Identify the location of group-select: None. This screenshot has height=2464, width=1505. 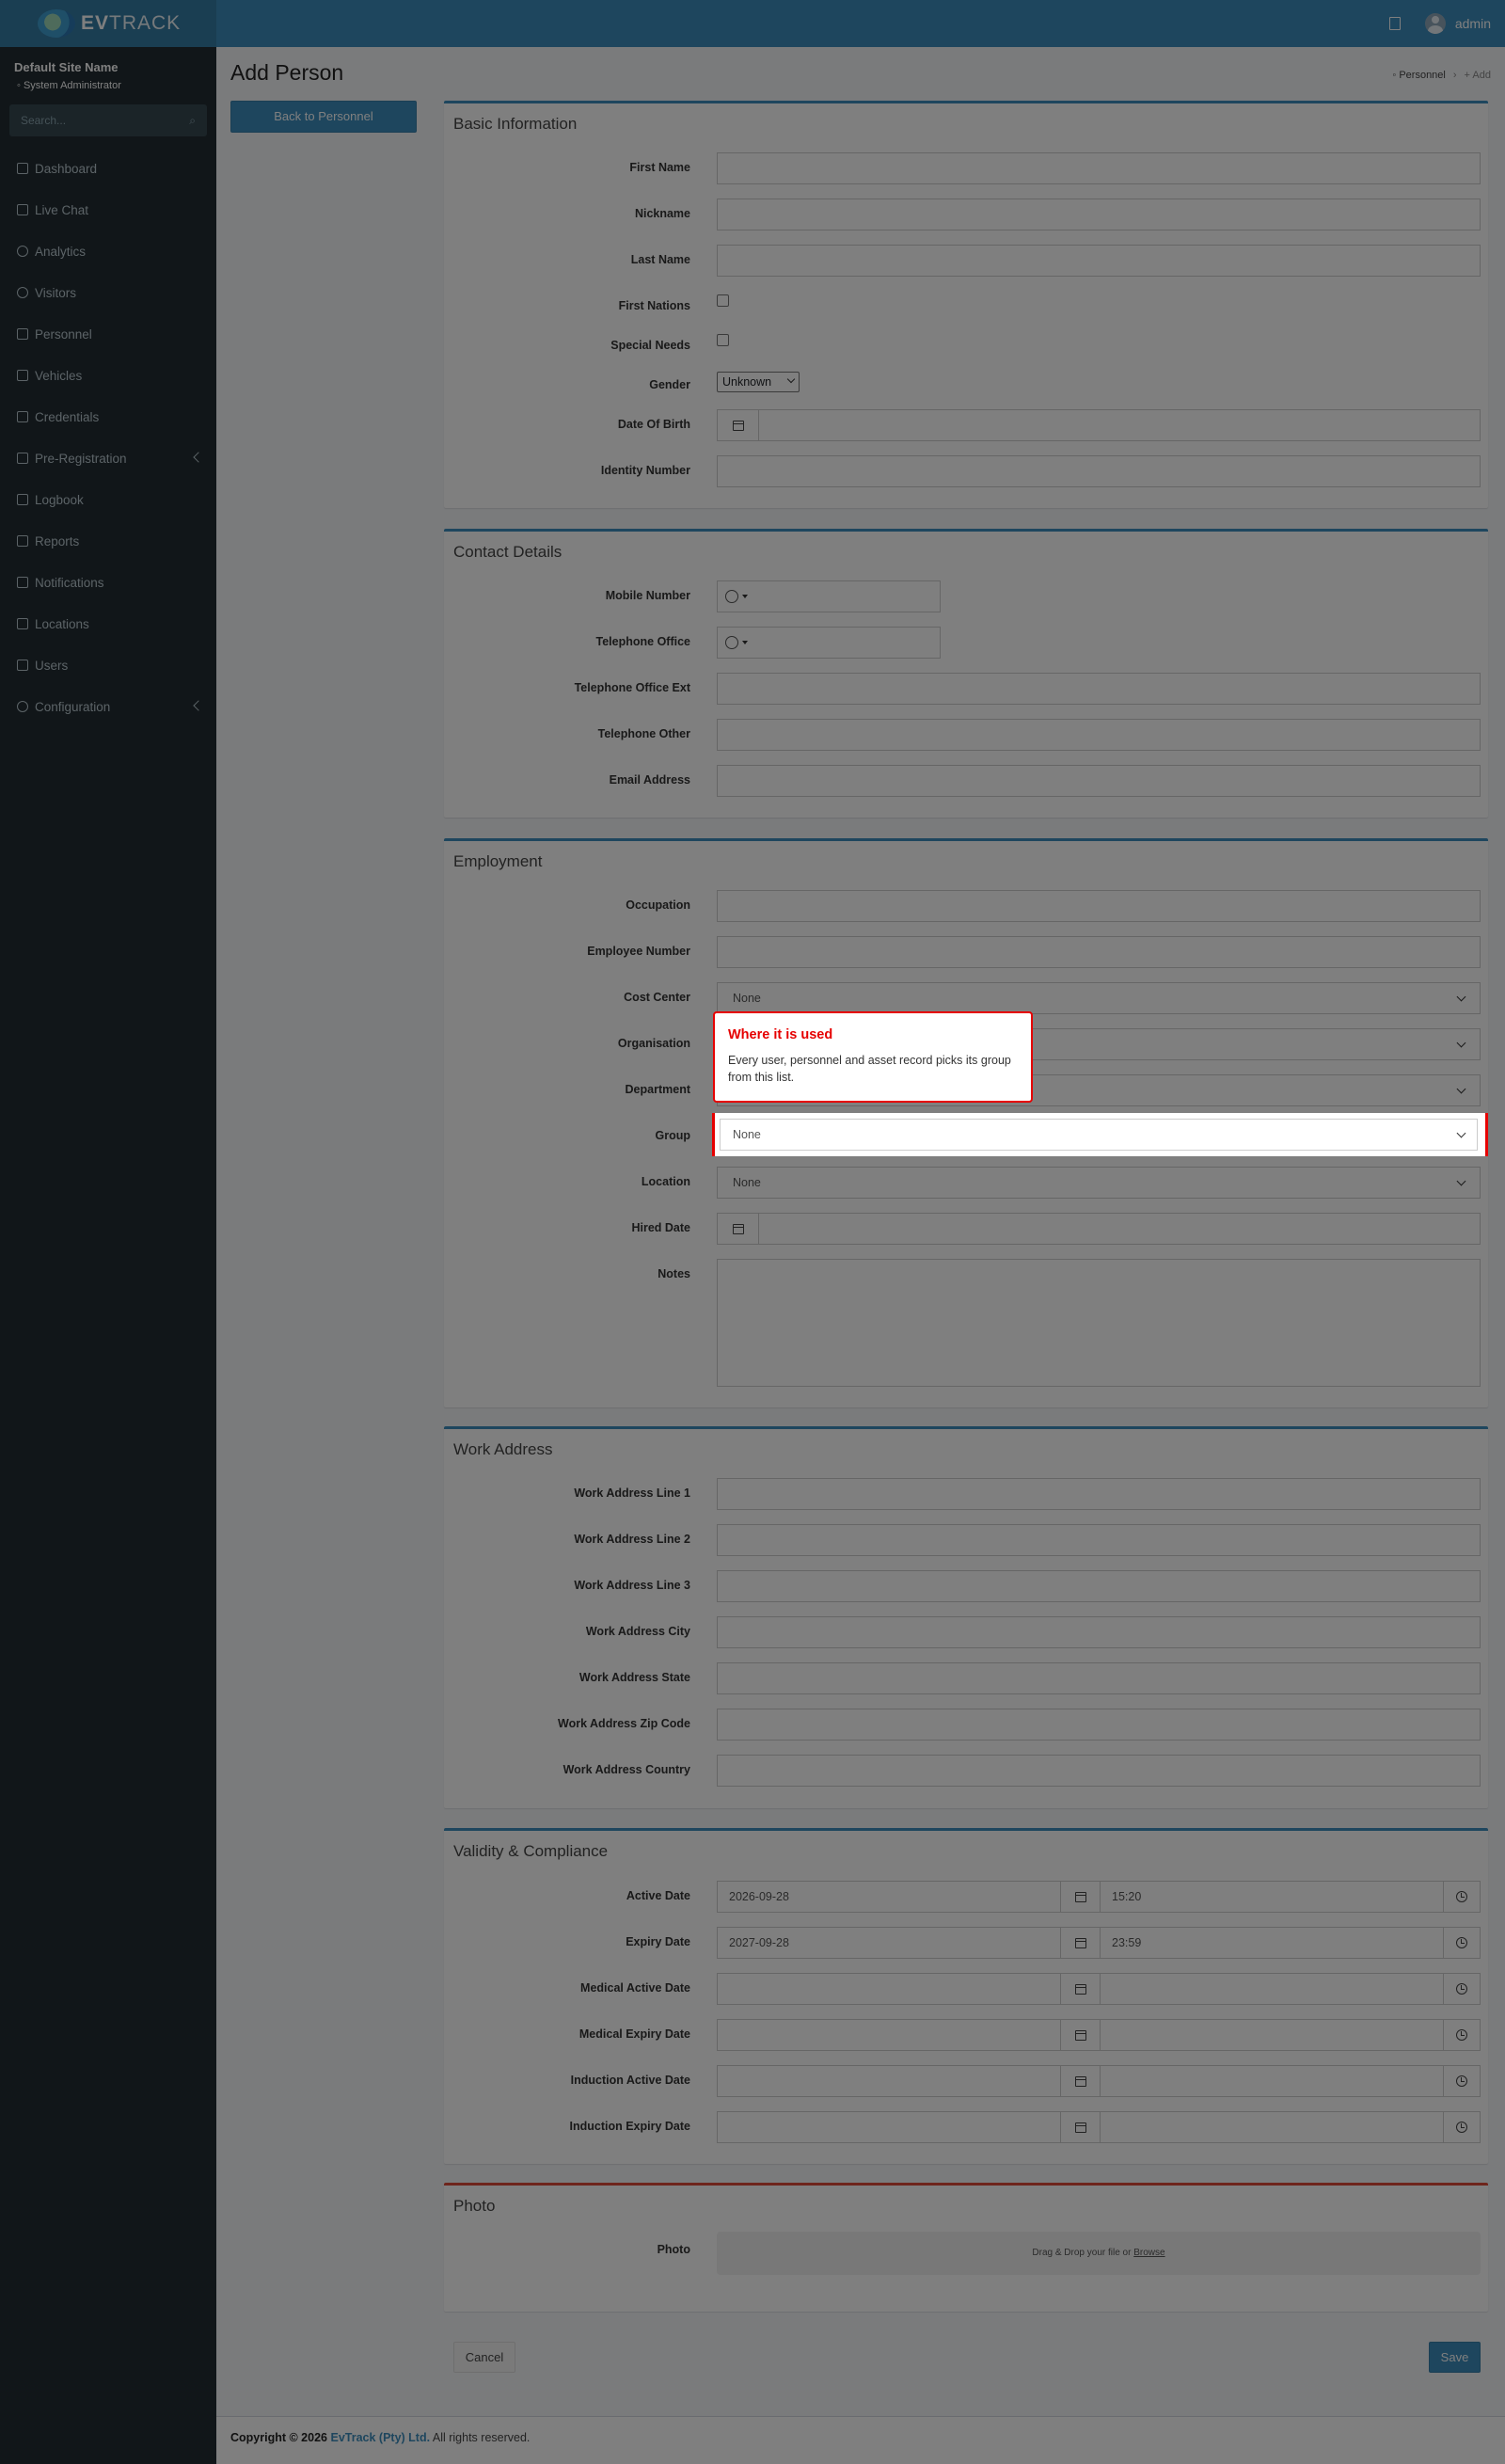
(1099, 1135).